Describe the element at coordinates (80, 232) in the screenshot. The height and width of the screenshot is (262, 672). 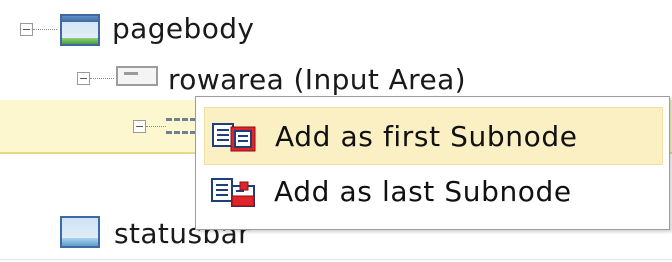
I see `statusbar-window-icon` at that location.